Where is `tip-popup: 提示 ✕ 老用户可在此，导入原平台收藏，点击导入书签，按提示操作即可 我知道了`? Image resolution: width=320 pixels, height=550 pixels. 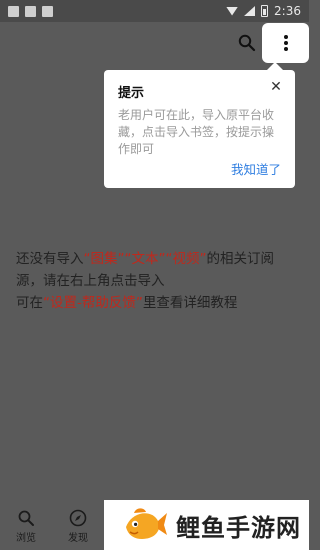 tip-popup: 提示 ✕ 老用户可在此，导入原平台收藏，点击导入书签，按提示操作即可 我知道了 is located at coordinates (199, 125).